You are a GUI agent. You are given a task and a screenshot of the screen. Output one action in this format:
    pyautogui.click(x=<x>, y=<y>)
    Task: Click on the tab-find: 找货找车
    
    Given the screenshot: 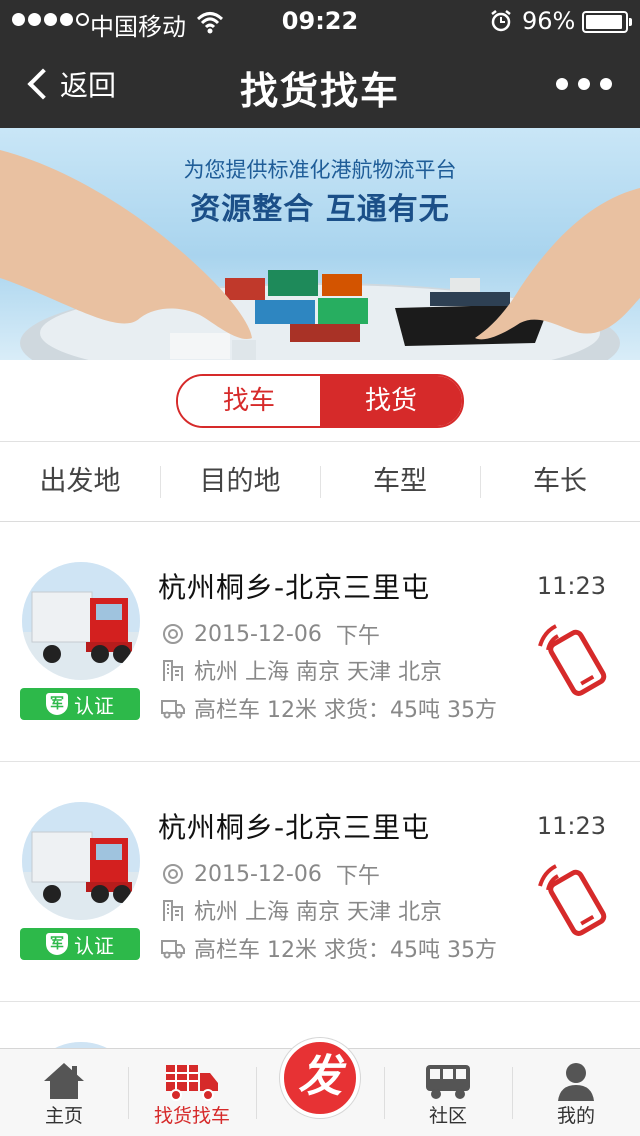 What is the action you would take?
    pyautogui.click(x=192, y=1092)
    